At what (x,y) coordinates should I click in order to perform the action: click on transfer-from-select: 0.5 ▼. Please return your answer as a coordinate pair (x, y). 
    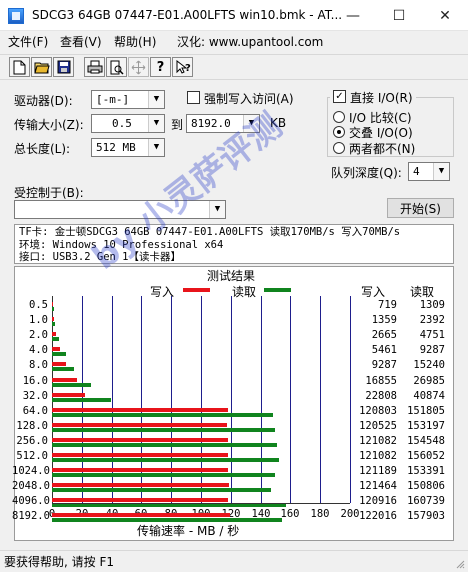
    Looking at the image, I should click on (128, 123).